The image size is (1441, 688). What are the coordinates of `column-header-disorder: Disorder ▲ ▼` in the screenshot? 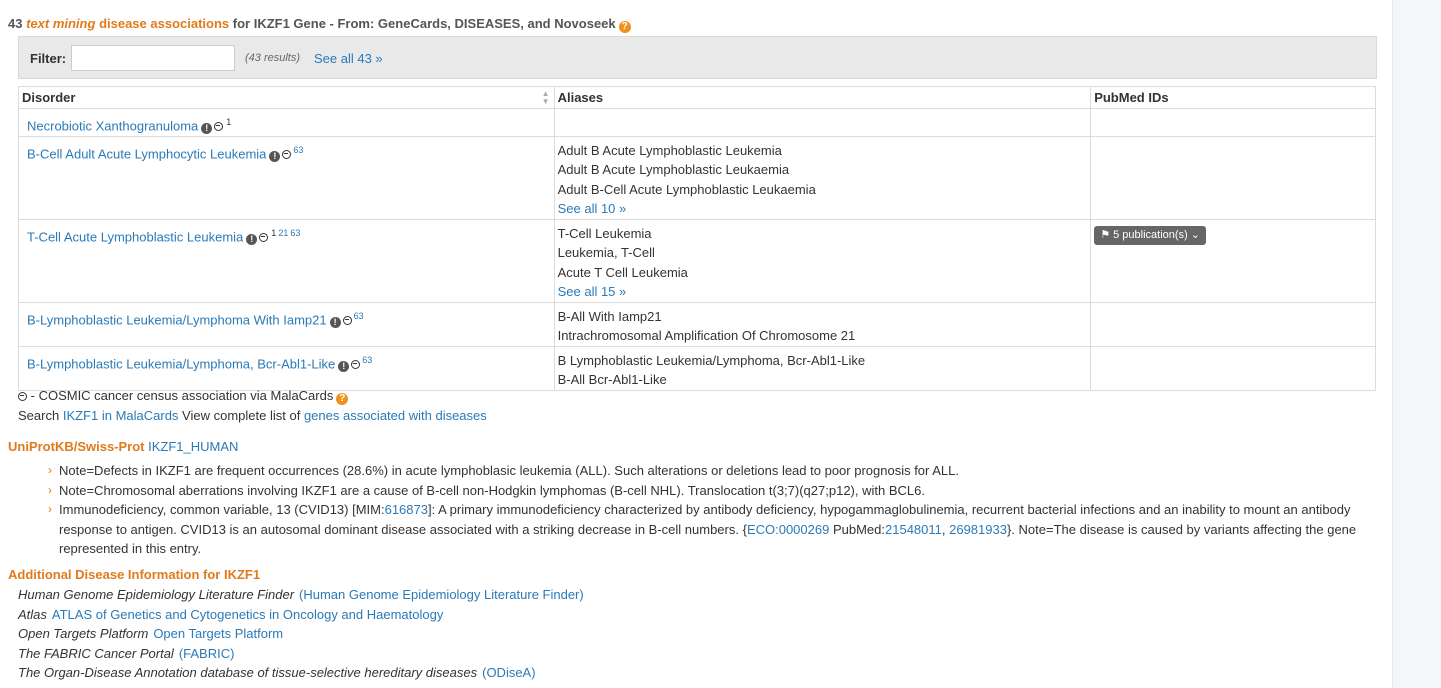 It's located at (286, 97).